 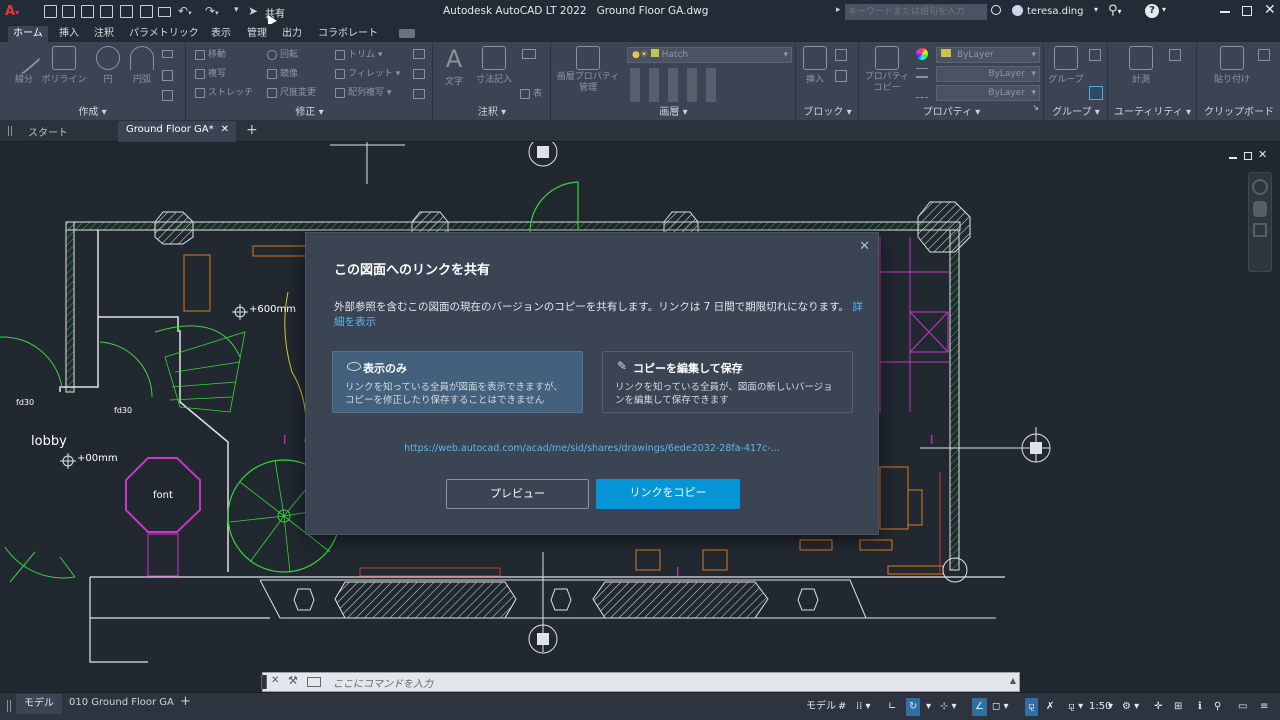 I want to click on grid-icon: #, so click(x=842, y=707).